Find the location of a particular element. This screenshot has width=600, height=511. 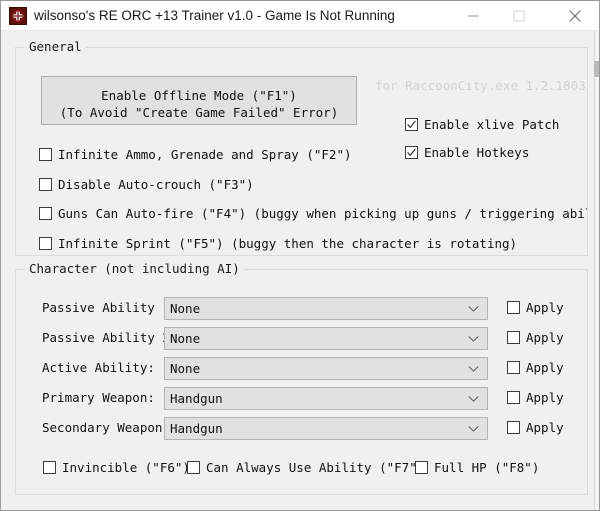

combo-secondary-weapon: Handgun is located at coordinates (326, 428).